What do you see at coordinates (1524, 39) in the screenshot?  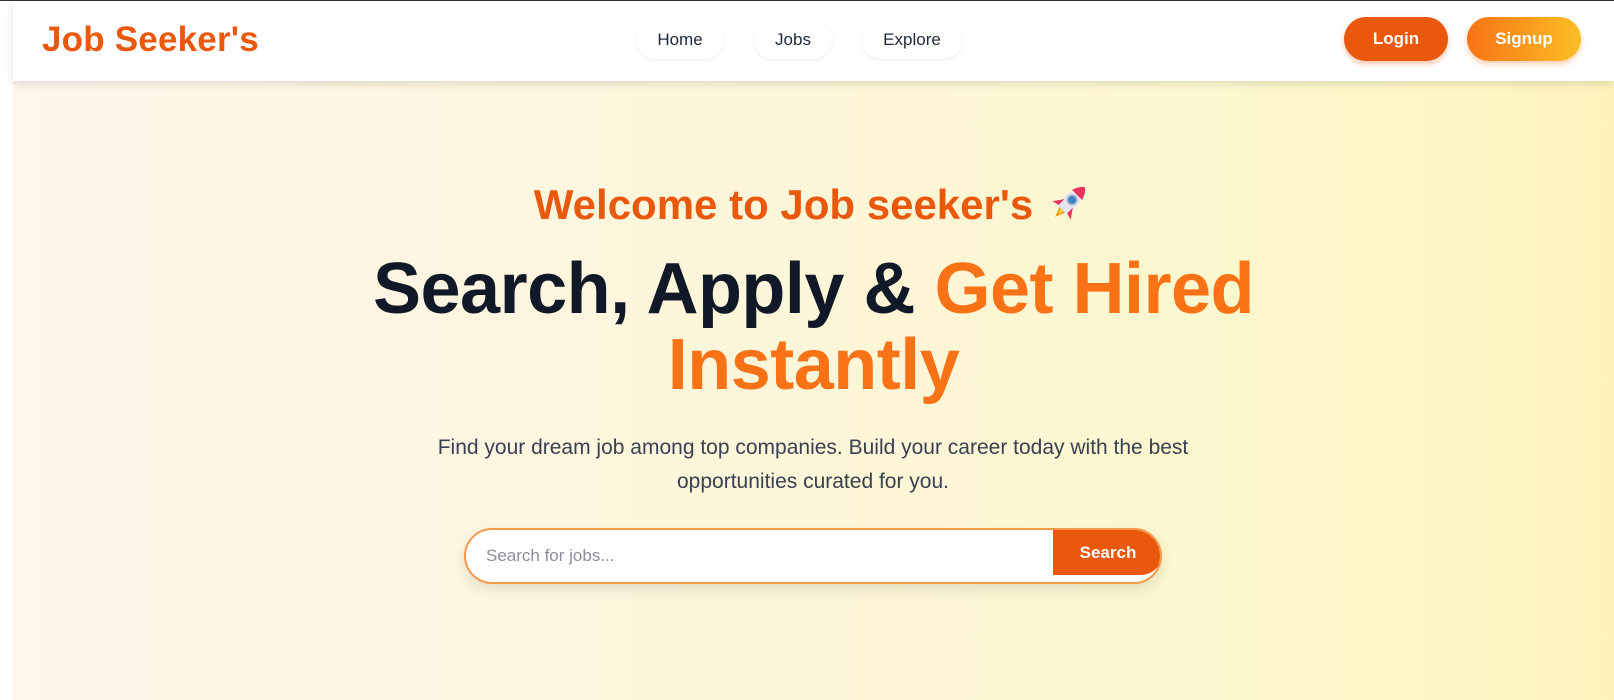 I see `signup-button: Signup` at bounding box center [1524, 39].